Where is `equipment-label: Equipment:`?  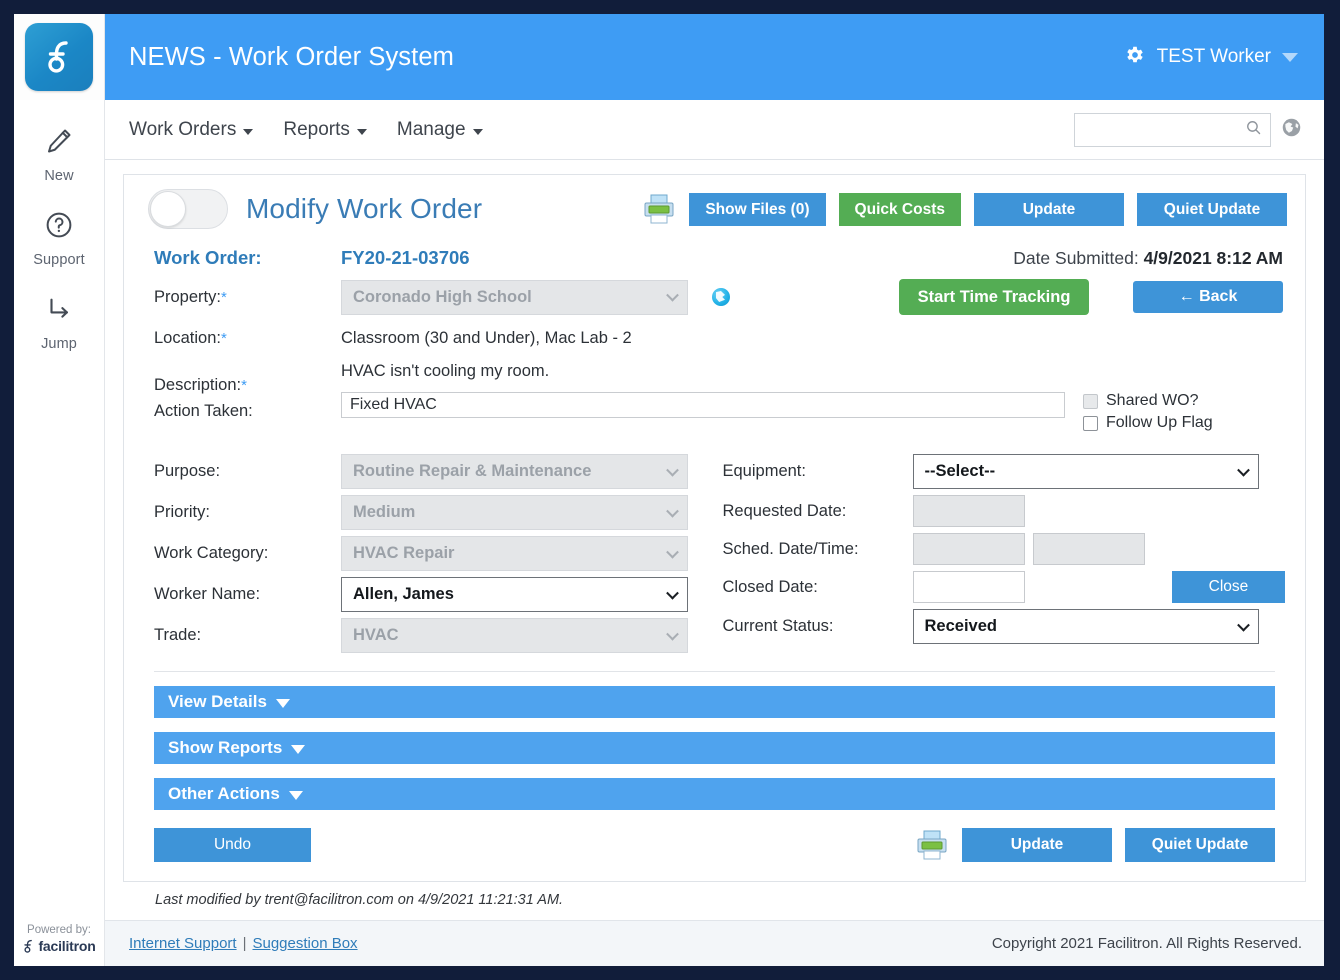
equipment-label: Equipment: is located at coordinates (764, 471).